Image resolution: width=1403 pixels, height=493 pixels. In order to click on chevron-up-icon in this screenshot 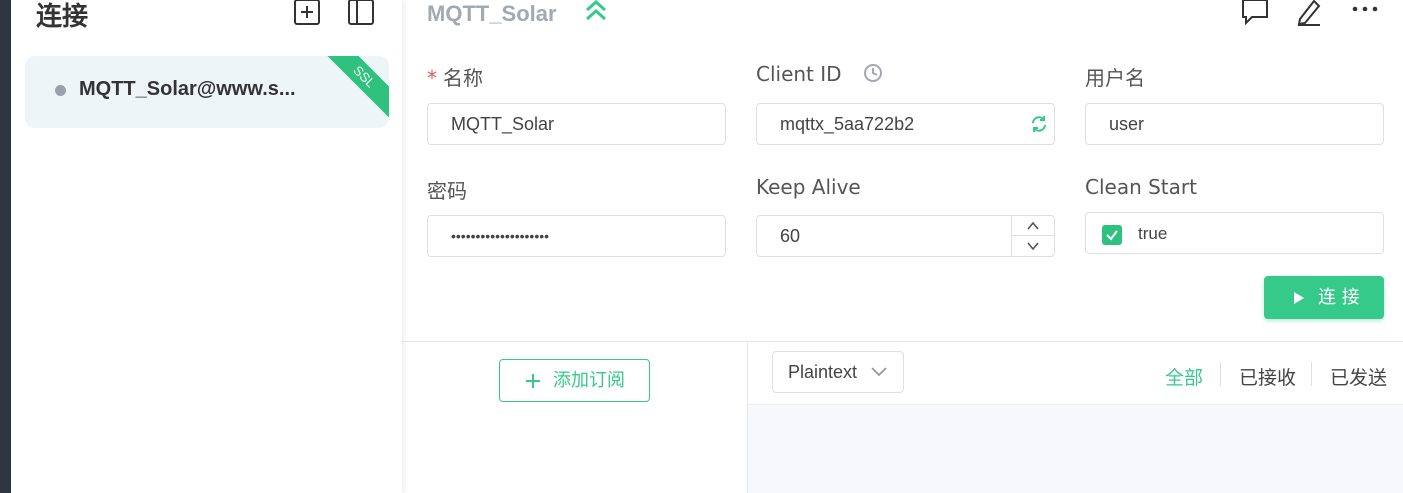, I will do `click(1033, 225)`.